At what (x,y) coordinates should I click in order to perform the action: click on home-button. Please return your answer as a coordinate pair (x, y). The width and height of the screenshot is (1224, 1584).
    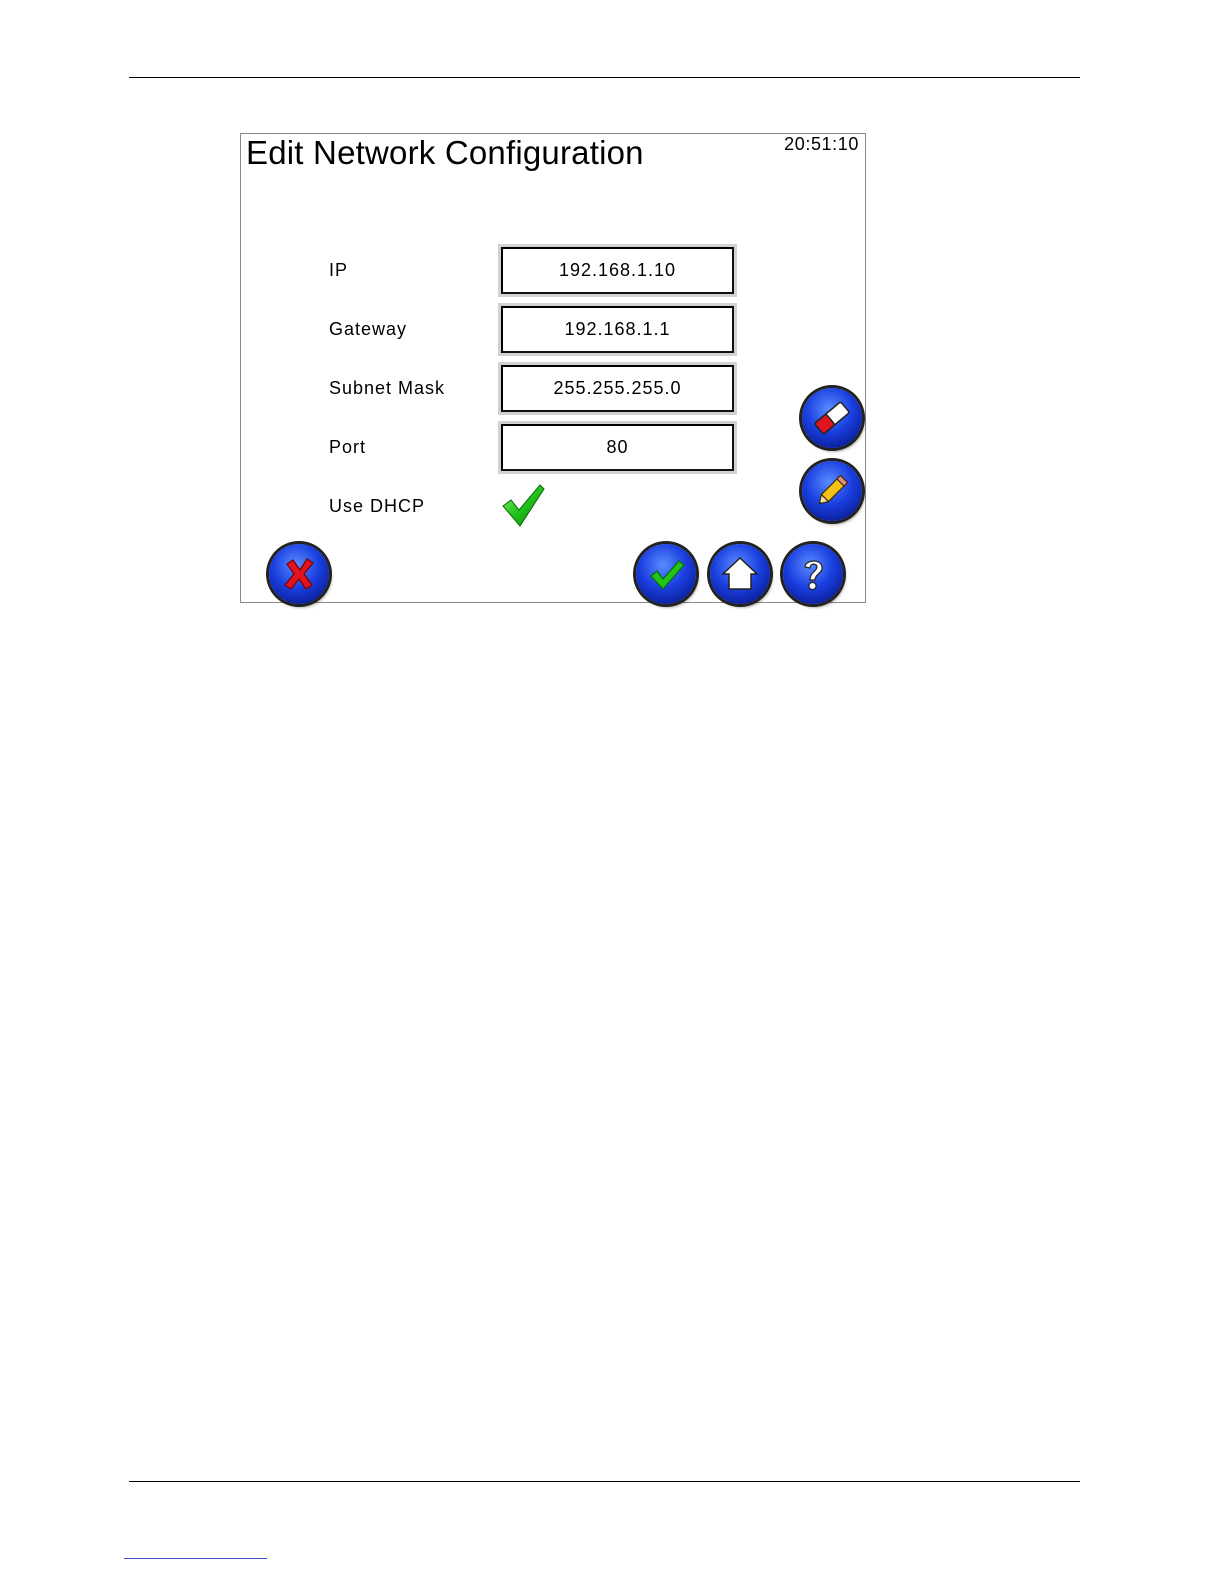
    Looking at the image, I should click on (740, 574).